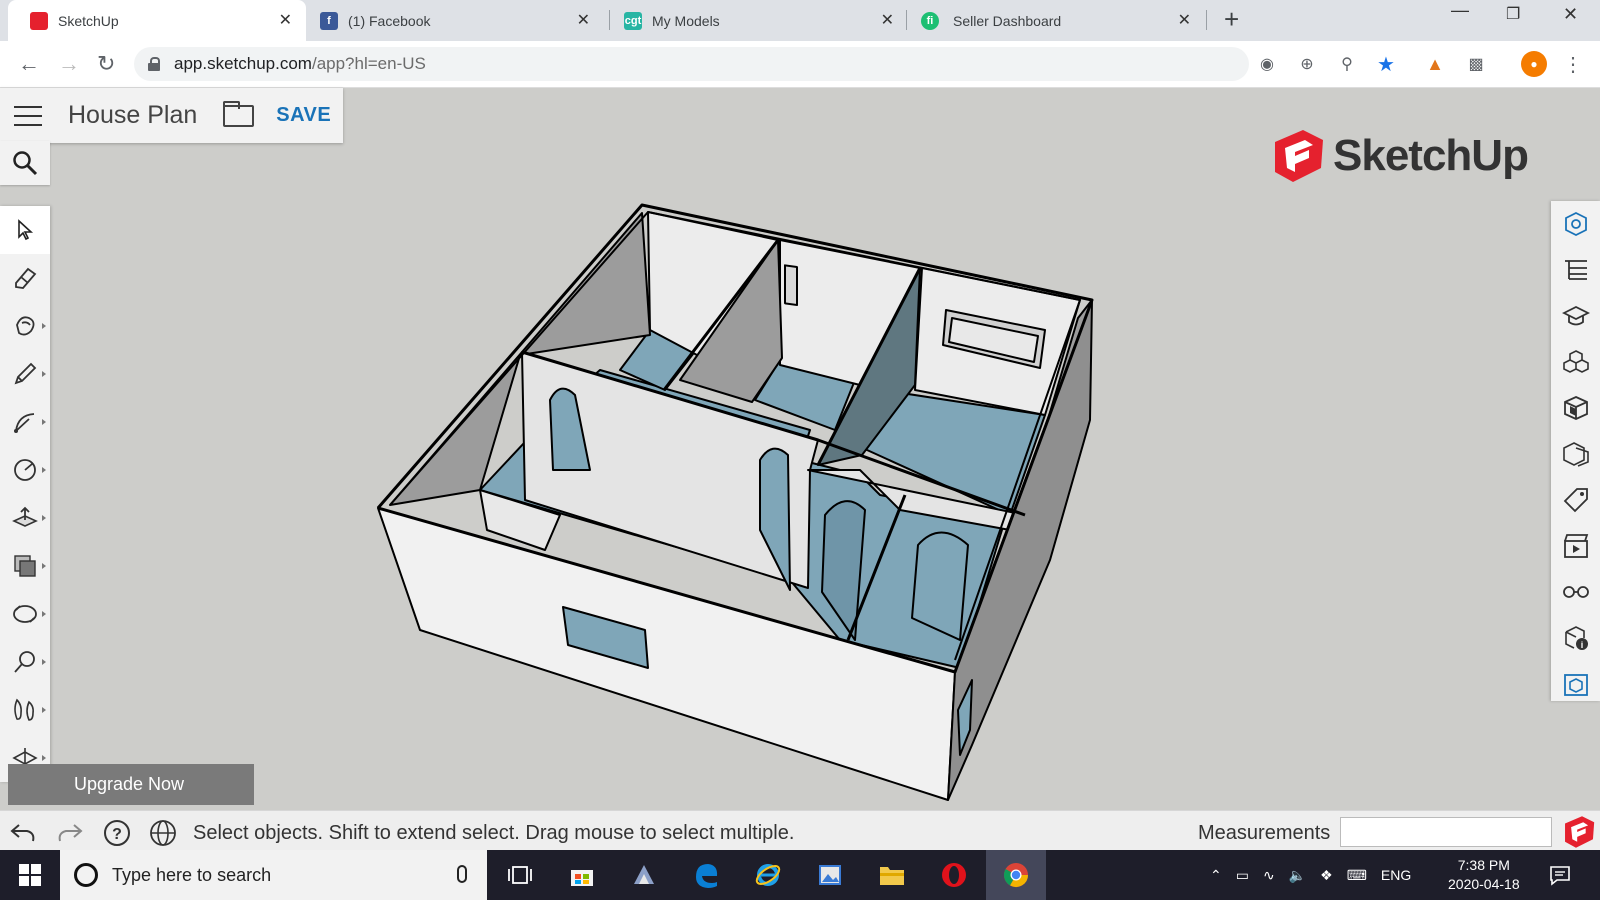 This screenshot has width=1600, height=900. Describe the element at coordinates (1575, 638) in the screenshot. I see `panel-model-info: i` at that location.